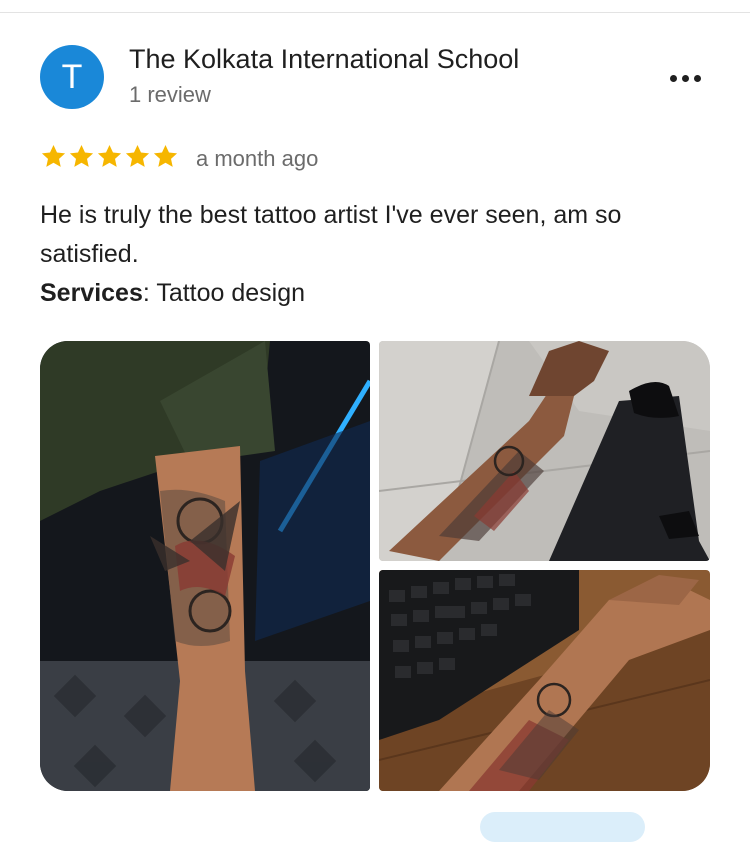  I want to click on avatar-letter: T, so click(72, 76).